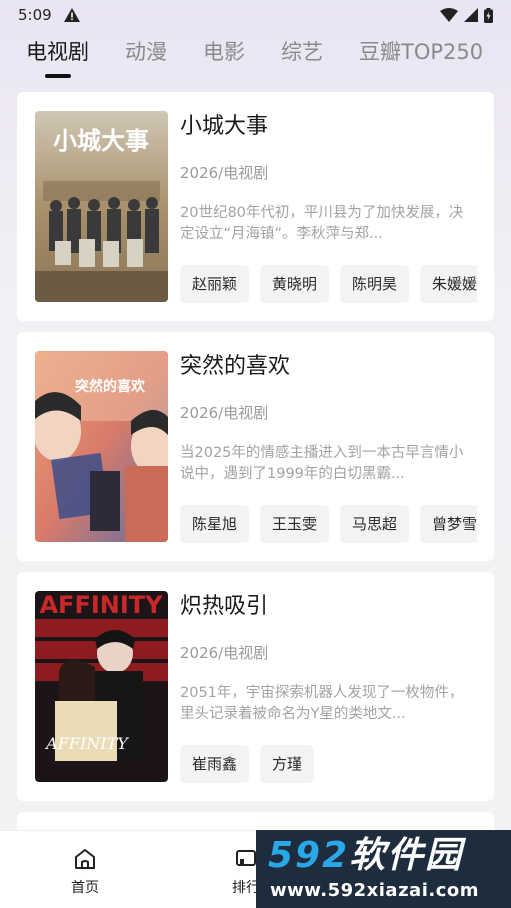  I want to click on cast-tags: 赵丽颖 黄晓明 陈明昊 朱媛媛, so click(328, 284).